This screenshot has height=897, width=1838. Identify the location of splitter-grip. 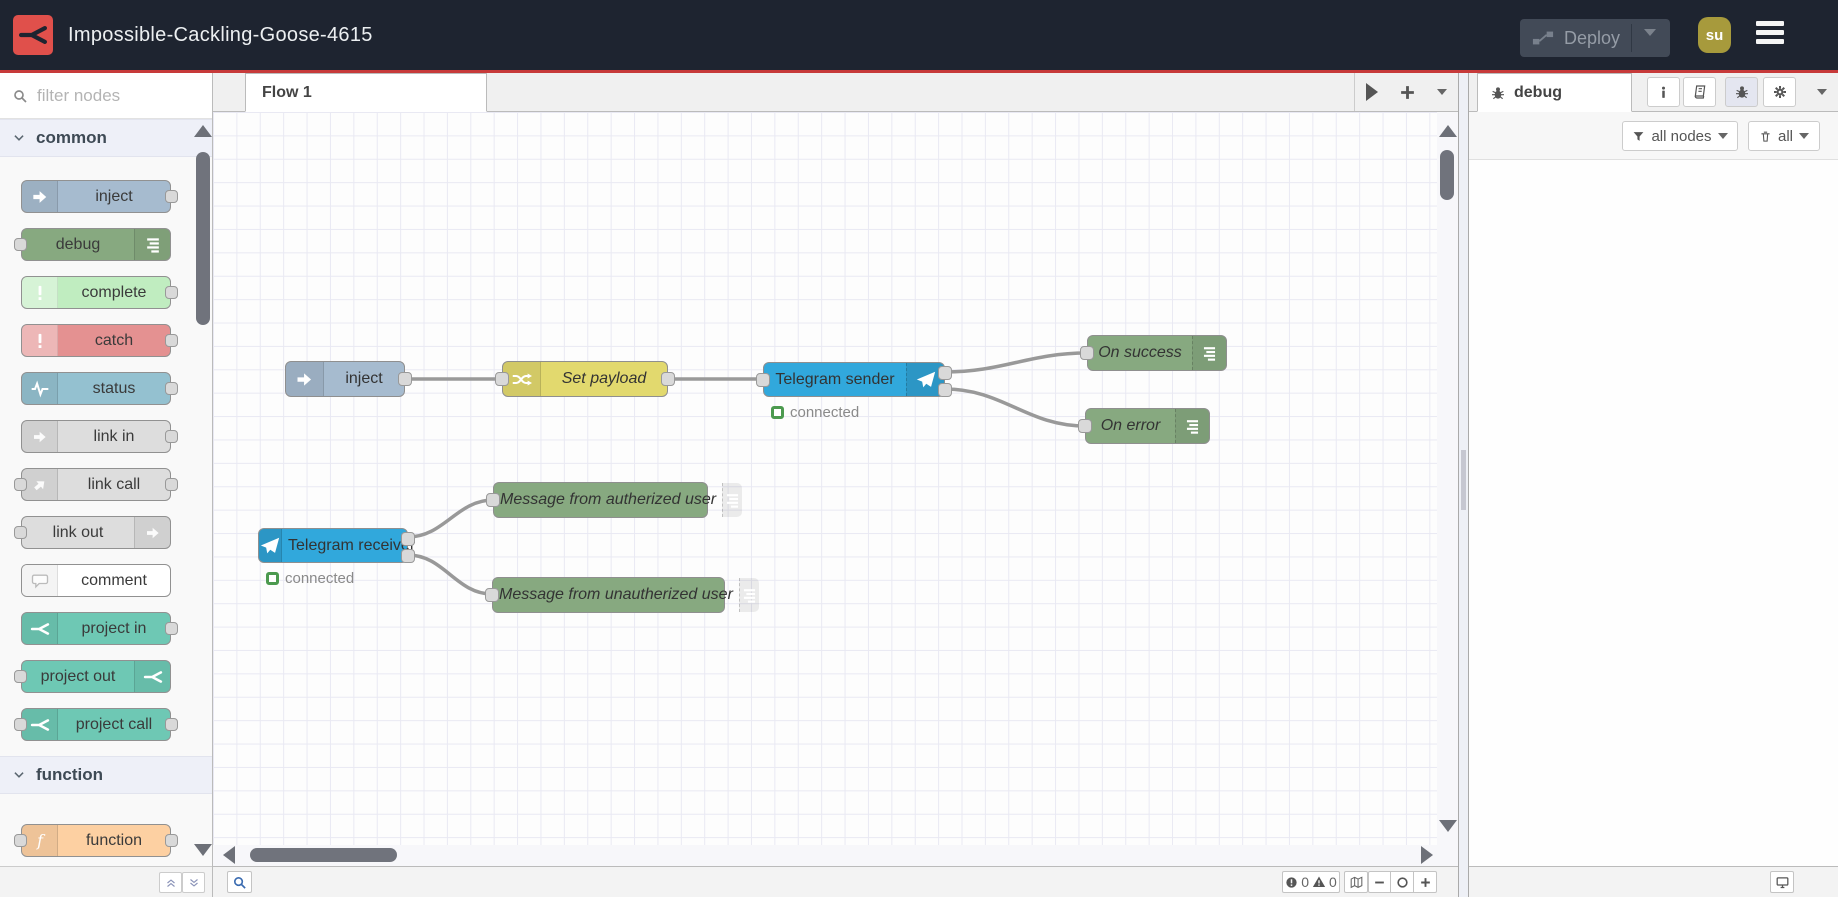
(1463, 480).